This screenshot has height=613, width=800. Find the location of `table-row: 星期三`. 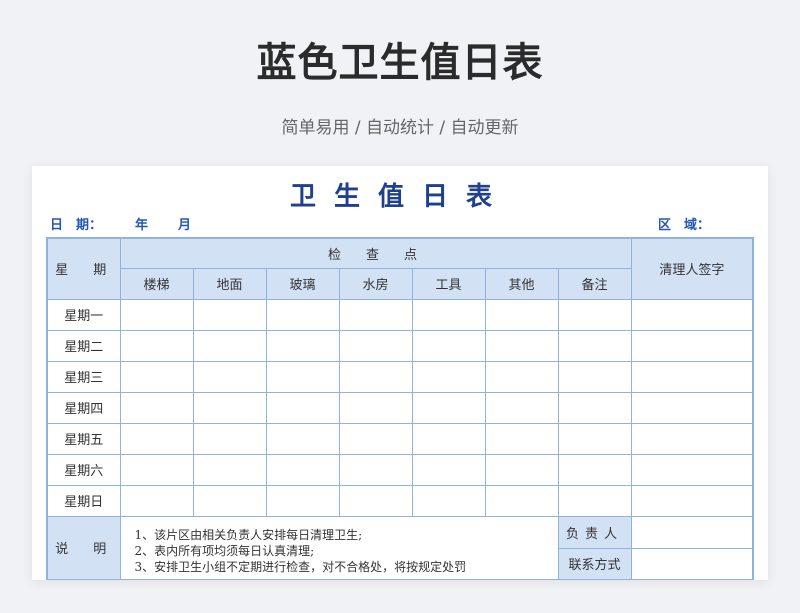

table-row: 星期三 is located at coordinates (400, 376).